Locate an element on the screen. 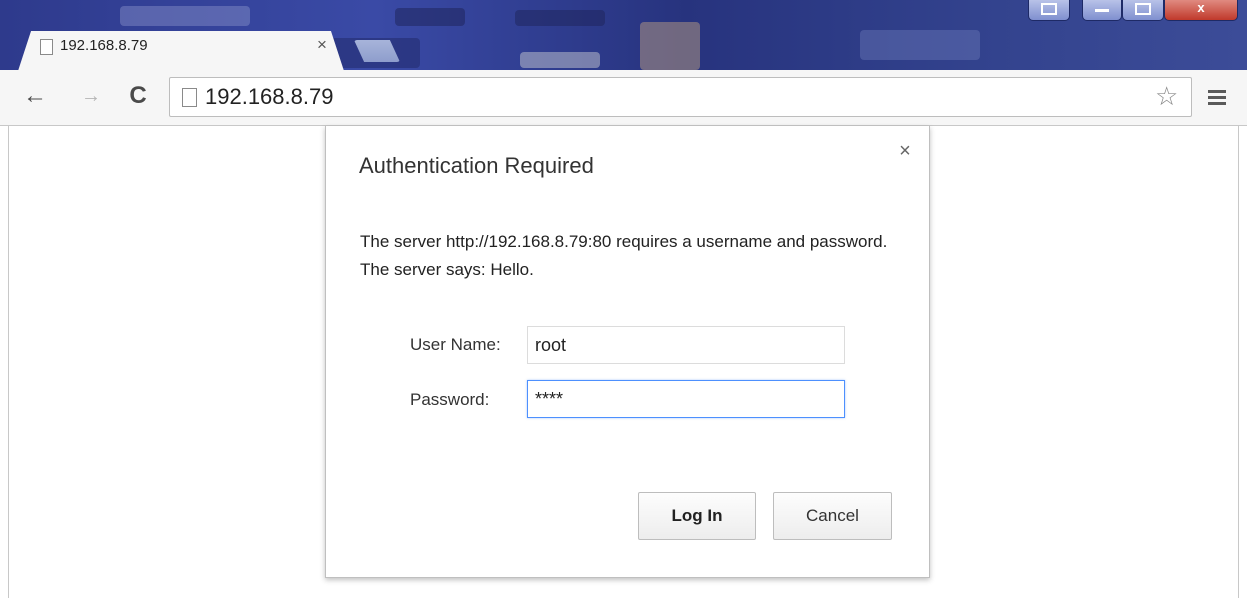  close-icon: x is located at coordinates (1201, 7).